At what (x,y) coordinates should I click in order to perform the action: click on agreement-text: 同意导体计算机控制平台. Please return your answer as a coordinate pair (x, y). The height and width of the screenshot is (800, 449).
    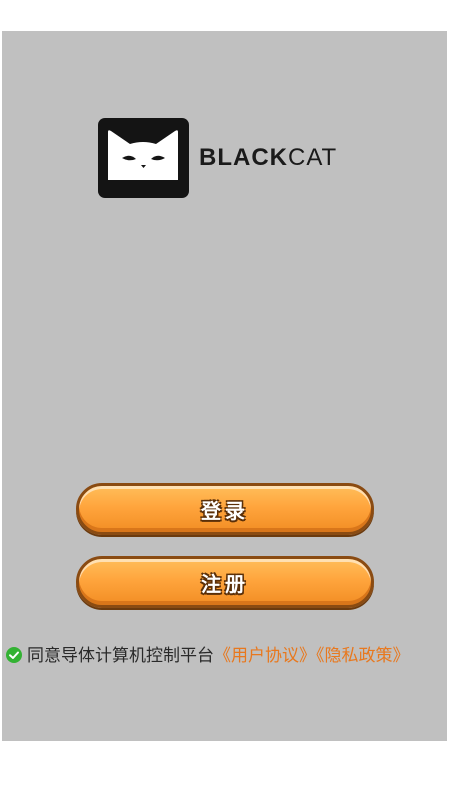
    Looking at the image, I should click on (120, 656).